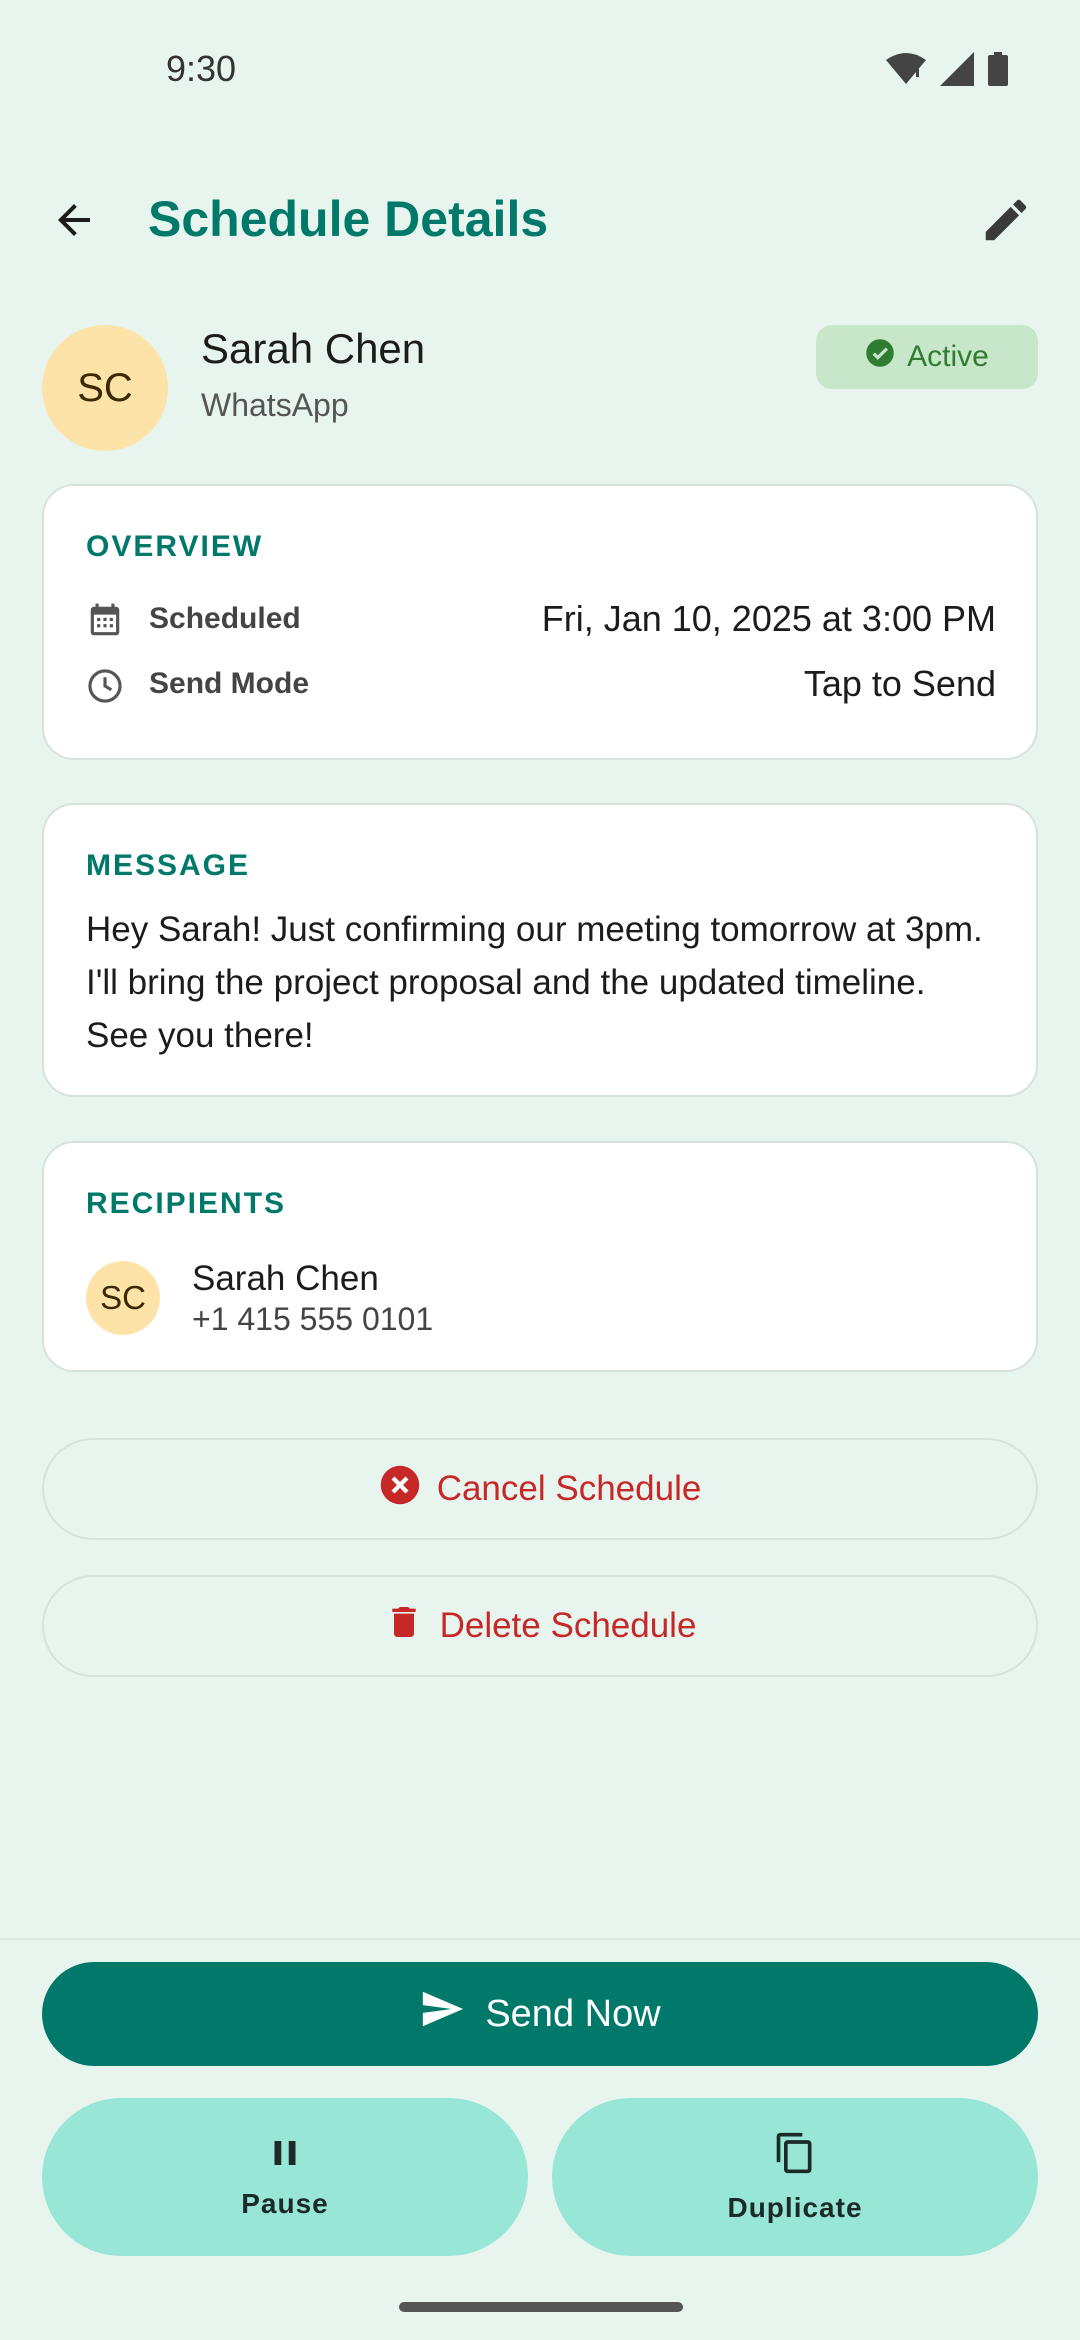 The width and height of the screenshot is (1080, 2340). What do you see at coordinates (123, 1298) in the screenshot?
I see `recipient-avatar: SC` at bounding box center [123, 1298].